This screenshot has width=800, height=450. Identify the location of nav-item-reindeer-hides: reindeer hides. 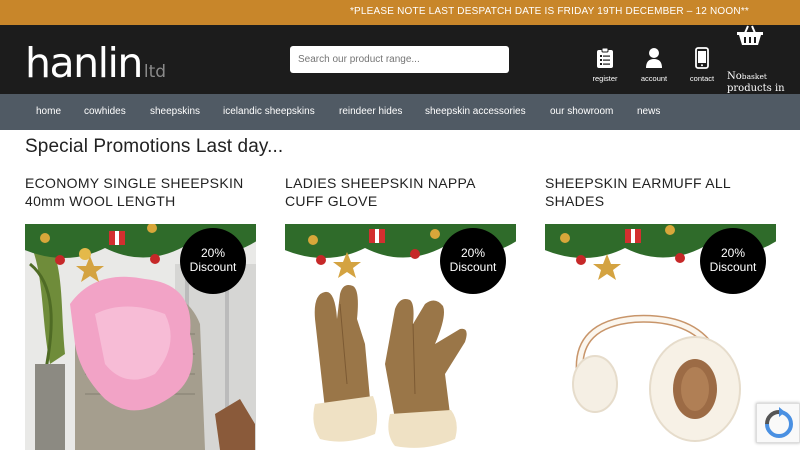
(370, 111).